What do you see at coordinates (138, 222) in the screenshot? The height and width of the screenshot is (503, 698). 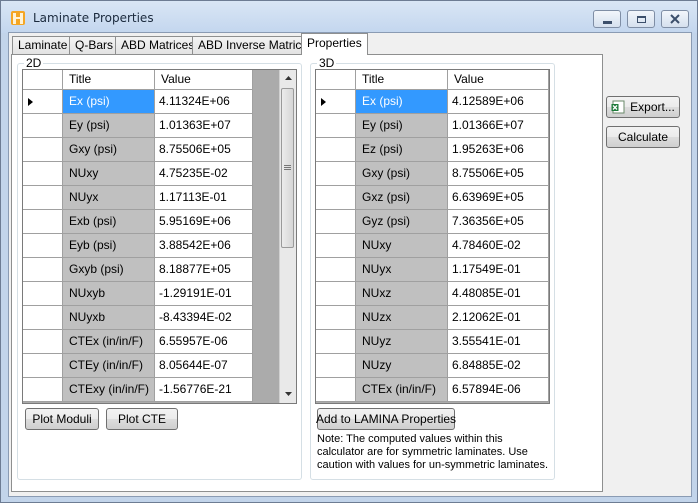 I see `table-row: Exb (psi) 5.95169E+06` at bounding box center [138, 222].